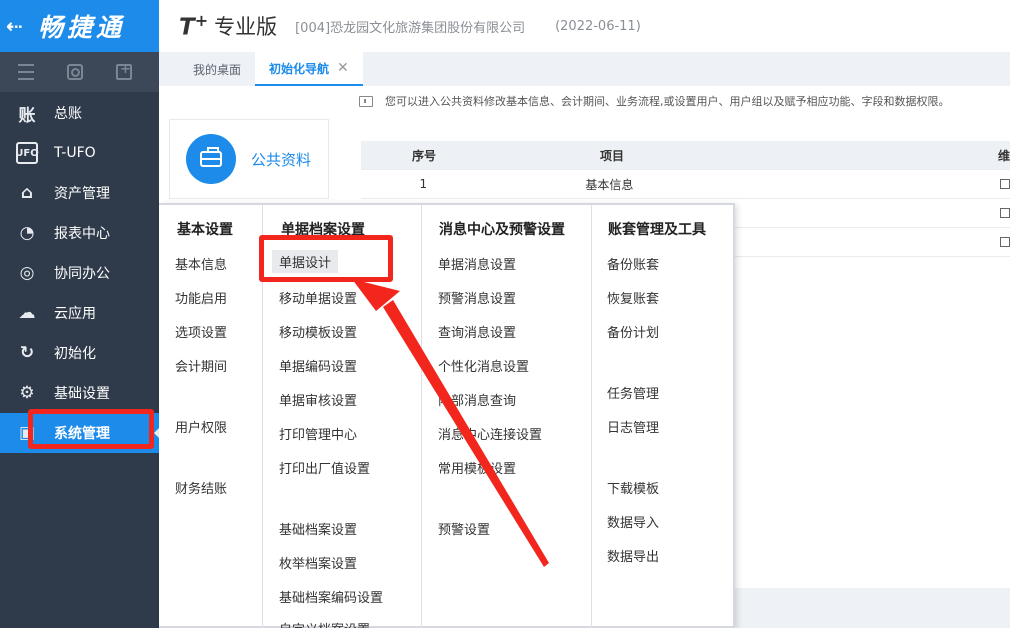 Image resolution: width=1010 pixels, height=628 pixels. I want to click on sidebar-item-basic-settings: ⚙ 基础设置, so click(79, 393).